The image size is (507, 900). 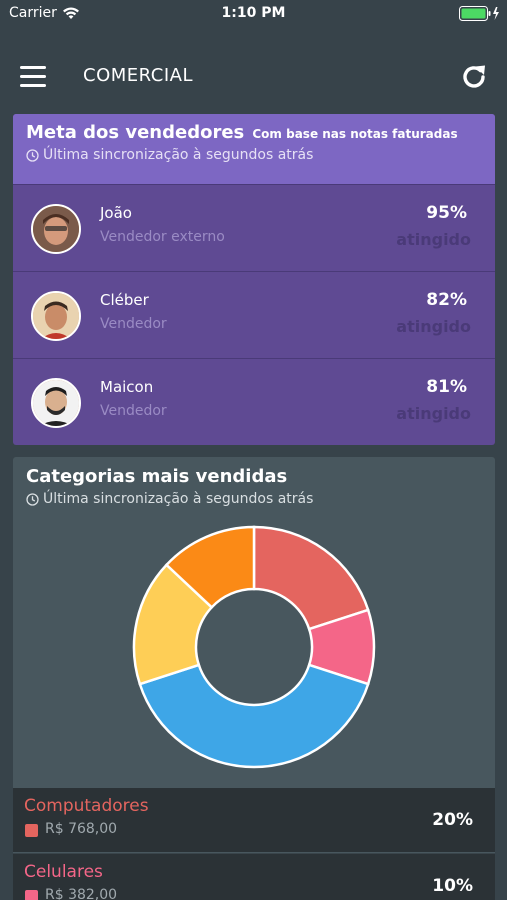 What do you see at coordinates (116, 213) in the screenshot?
I see `seller-name: João` at bounding box center [116, 213].